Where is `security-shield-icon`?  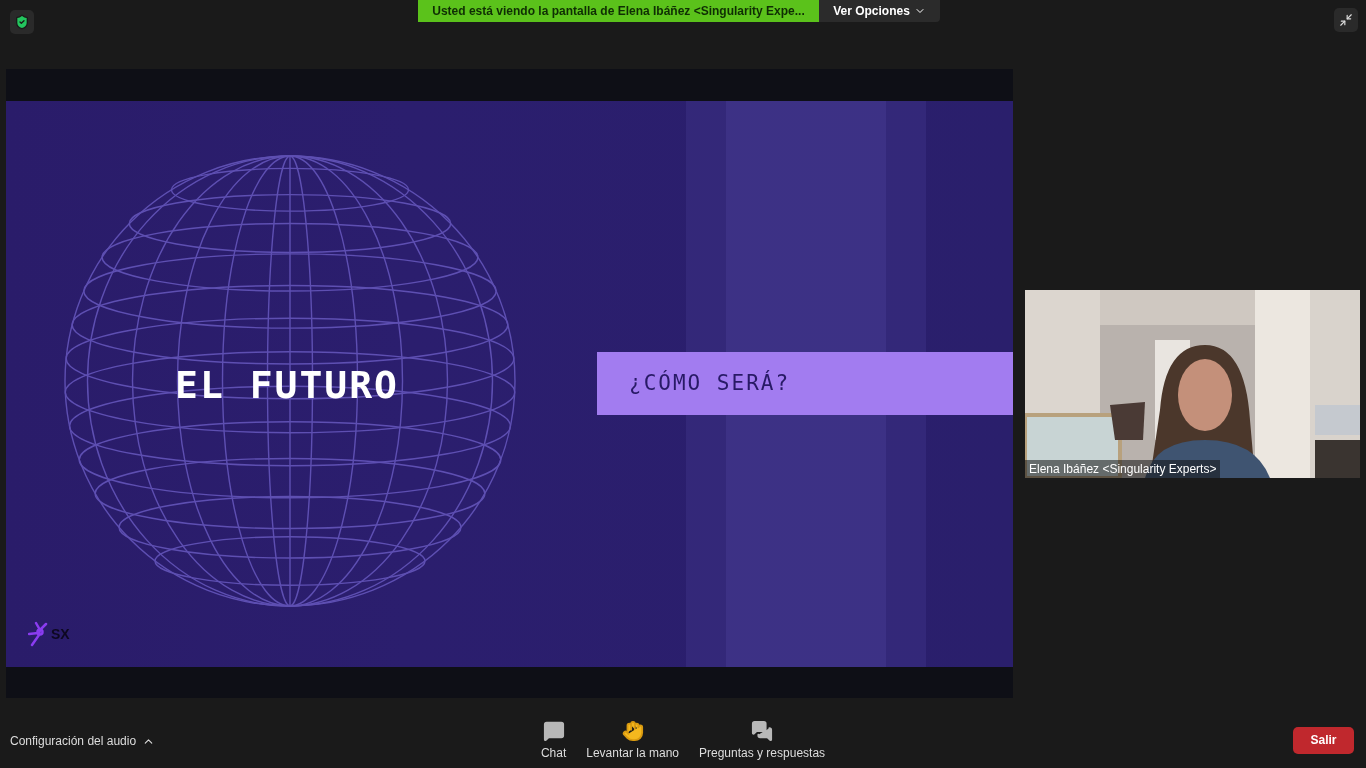 security-shield-icon is located at coordinates (22, 22).